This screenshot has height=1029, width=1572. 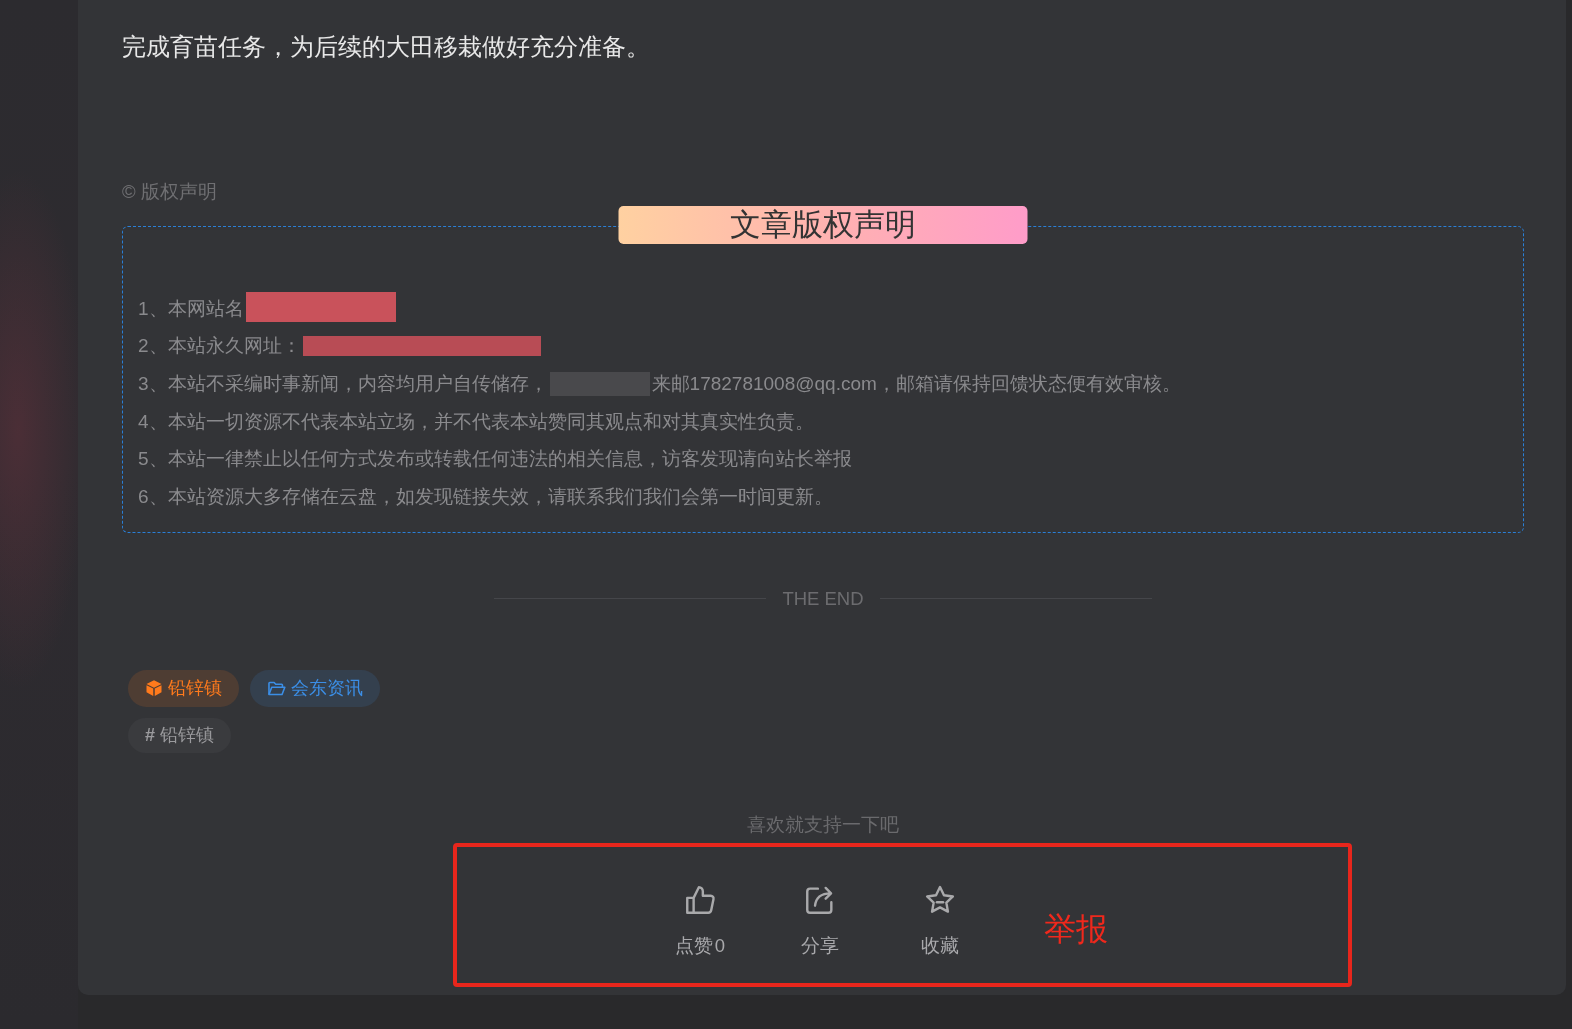 I want to click on share-button: 分享, so click(x=820, y=920).